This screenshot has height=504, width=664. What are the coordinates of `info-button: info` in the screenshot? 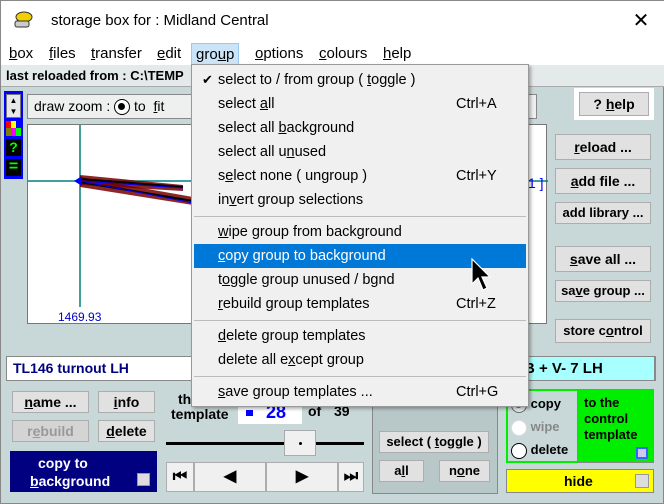 It's located at (126, 402).